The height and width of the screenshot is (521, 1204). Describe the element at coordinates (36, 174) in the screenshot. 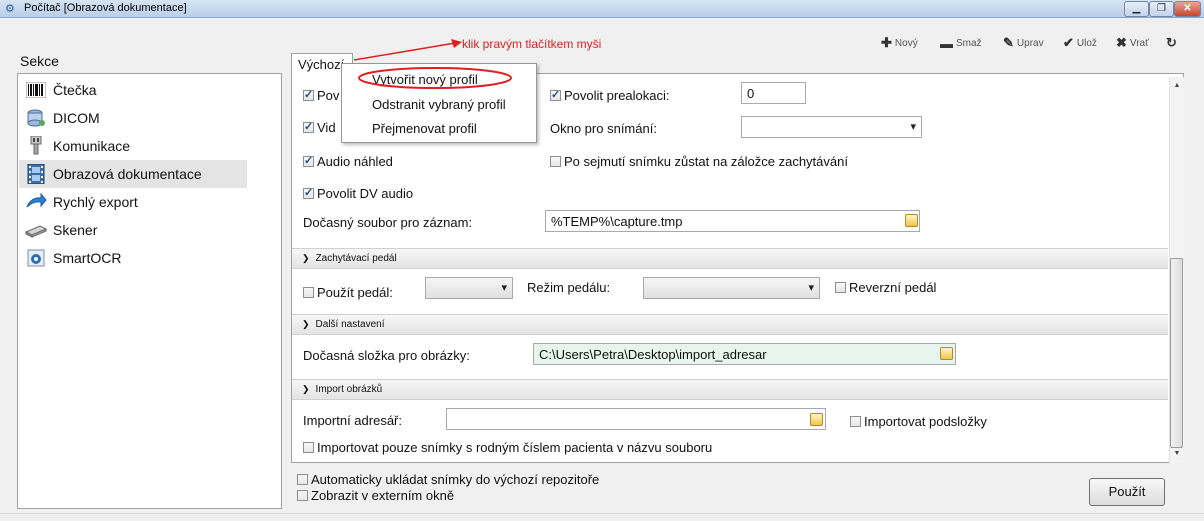

I see `film-icon` at that location.